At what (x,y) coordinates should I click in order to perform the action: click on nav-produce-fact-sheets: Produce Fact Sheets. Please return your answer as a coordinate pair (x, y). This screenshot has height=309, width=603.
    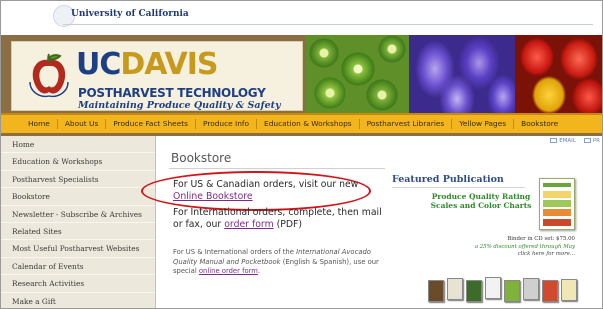
    Looking at the image, I should click on (151, 124).